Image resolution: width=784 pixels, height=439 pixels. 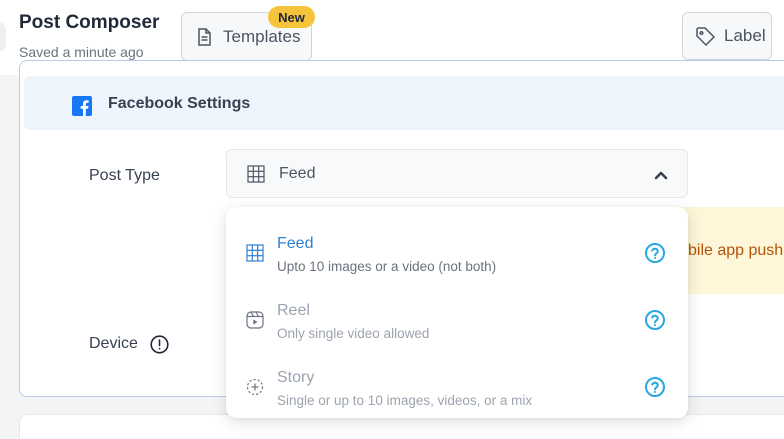 I want to click on new-badge: New, so click(x=291, y=17).